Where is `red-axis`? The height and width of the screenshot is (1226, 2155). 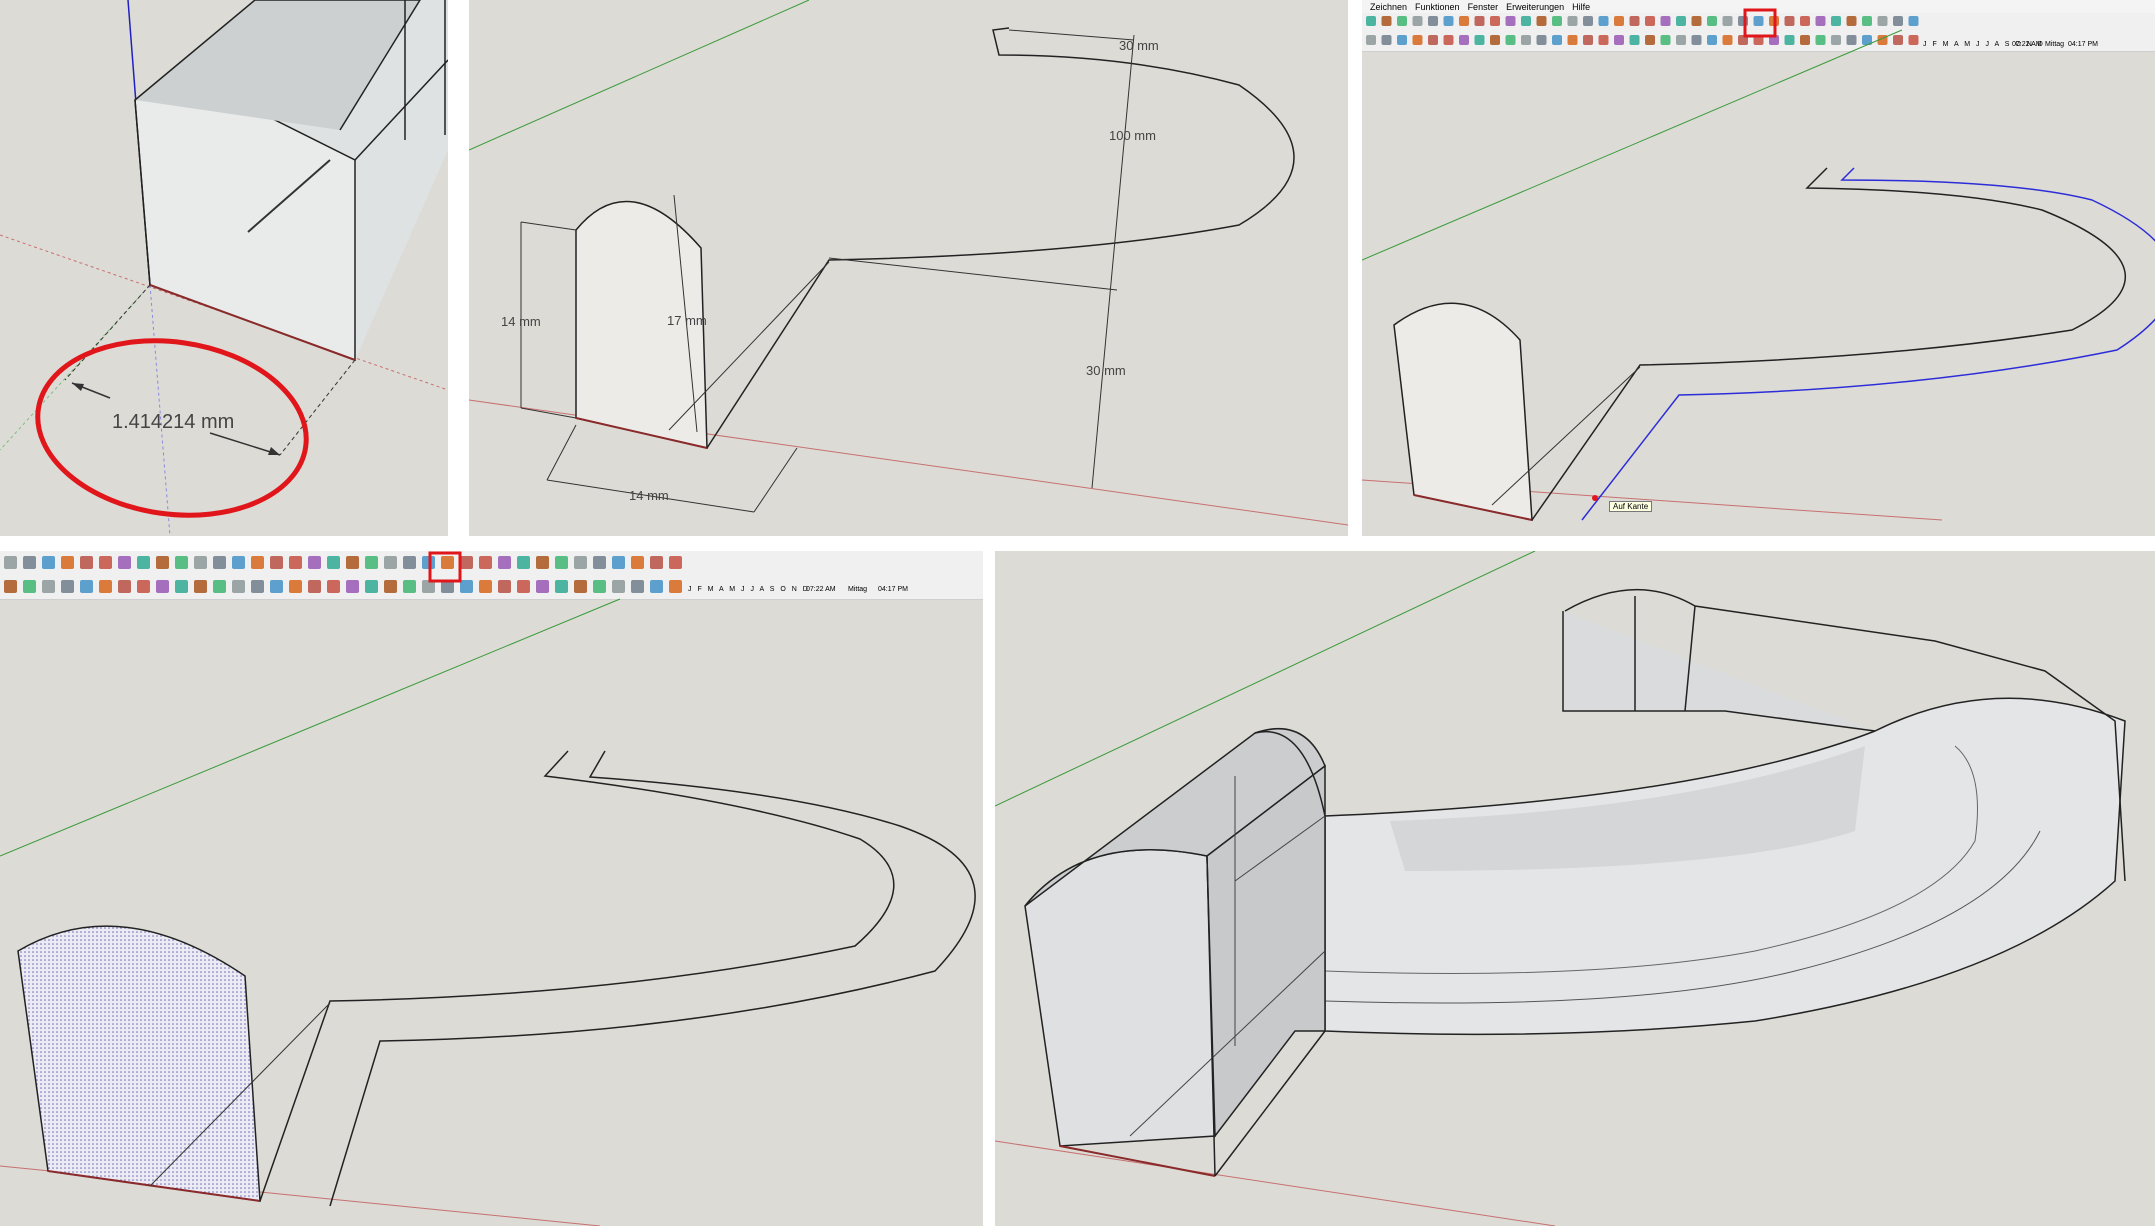 red-axis is located at coordinates (1275, 1183).